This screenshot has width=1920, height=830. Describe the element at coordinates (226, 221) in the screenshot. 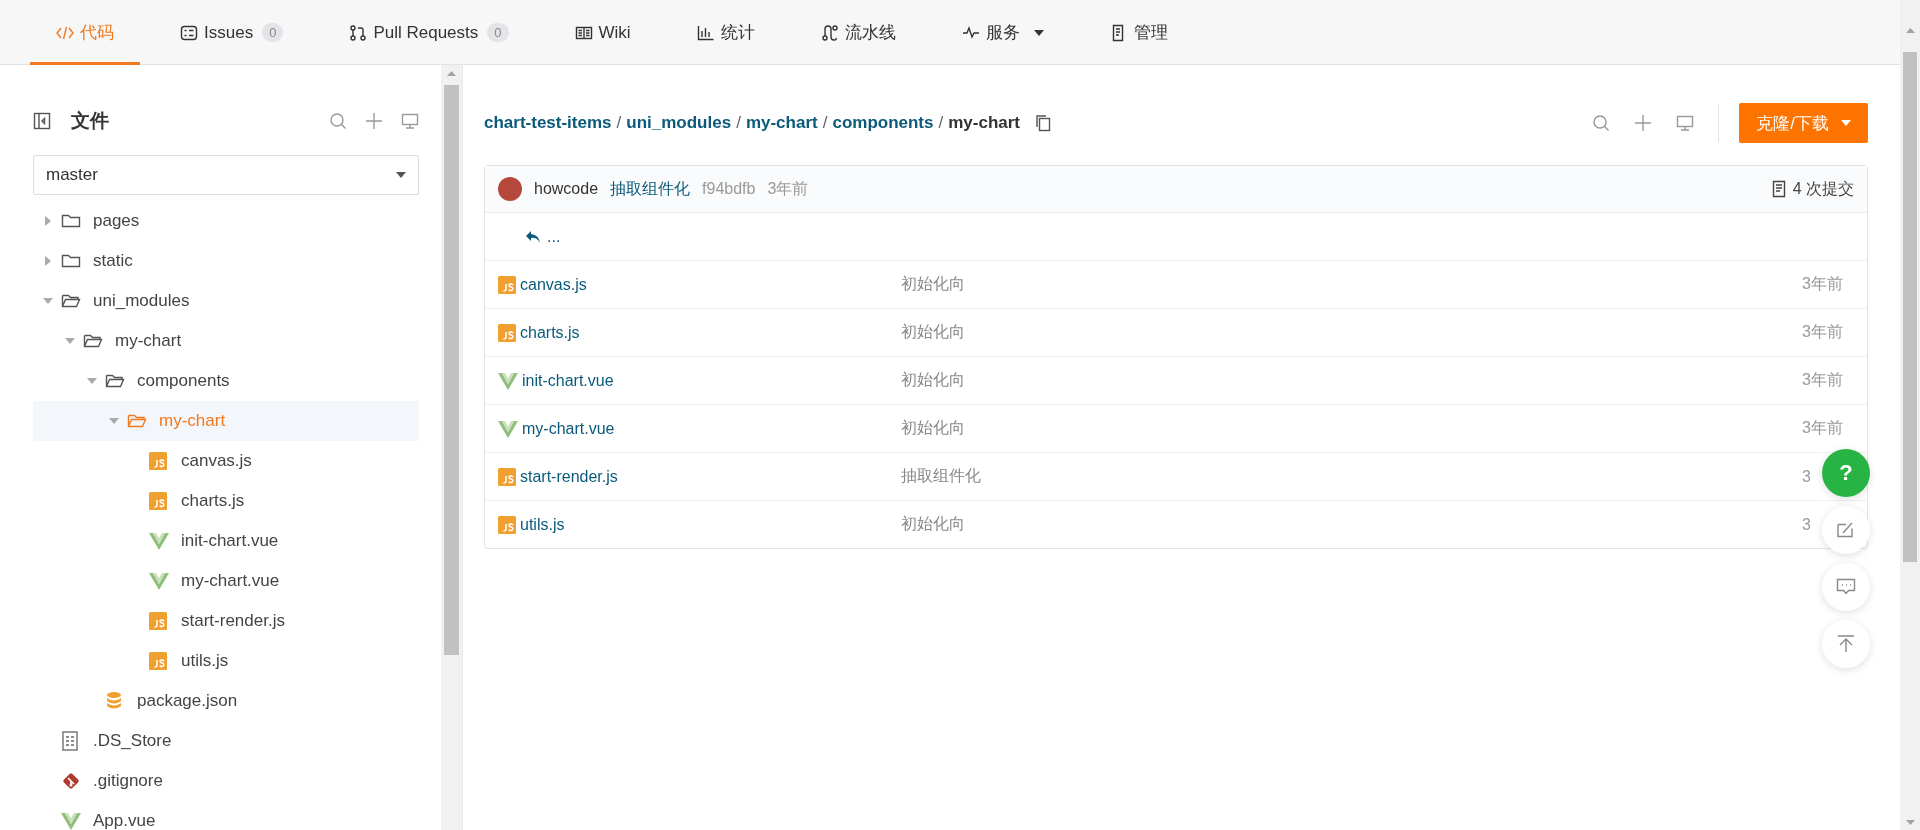

I see `folder-item: pages` at that location.